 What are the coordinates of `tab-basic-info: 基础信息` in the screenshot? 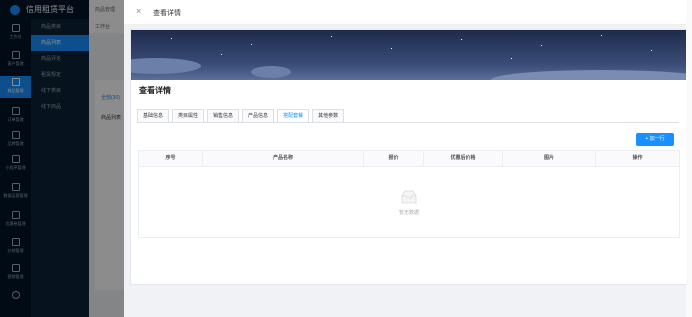 It's located at (153, 116).